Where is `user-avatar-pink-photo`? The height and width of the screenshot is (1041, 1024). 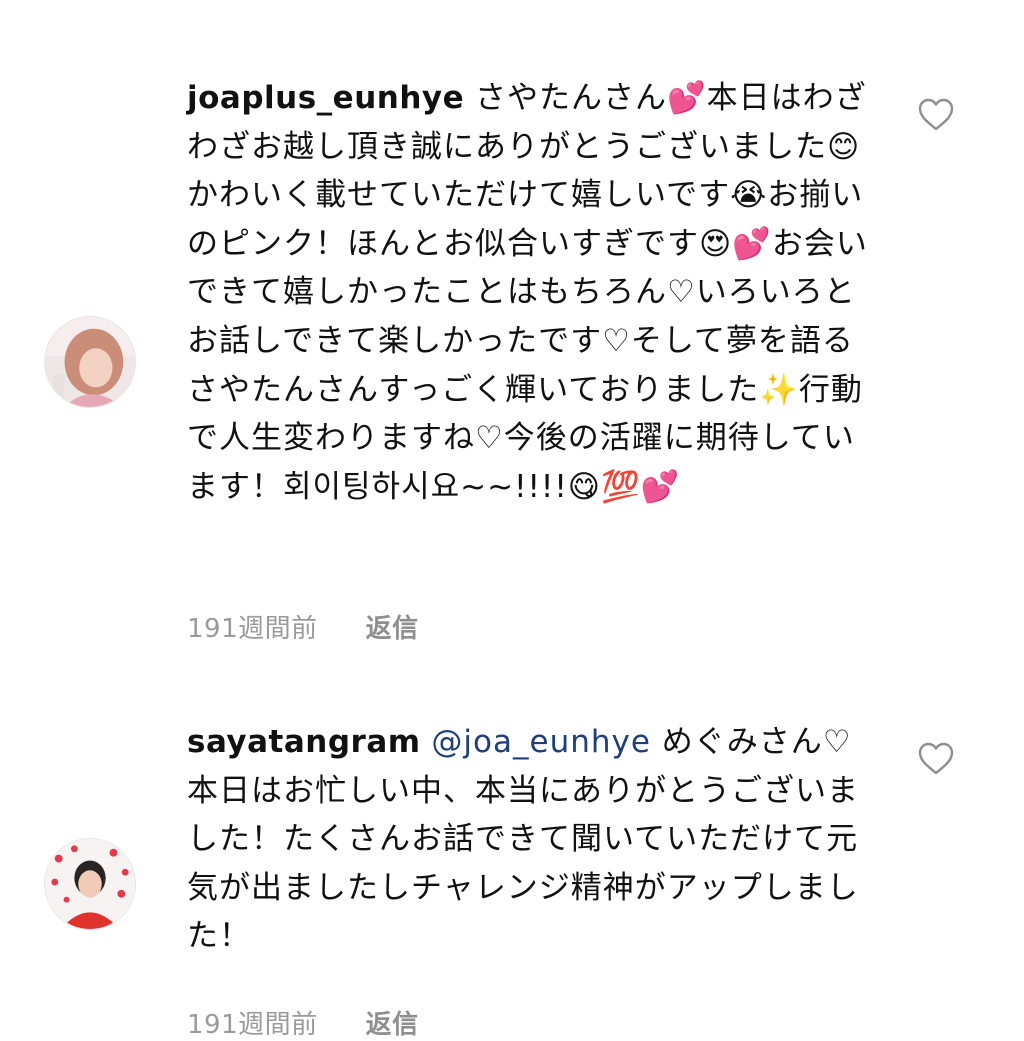 user-avatar-pink-photo is located at coordinates (90, 362).